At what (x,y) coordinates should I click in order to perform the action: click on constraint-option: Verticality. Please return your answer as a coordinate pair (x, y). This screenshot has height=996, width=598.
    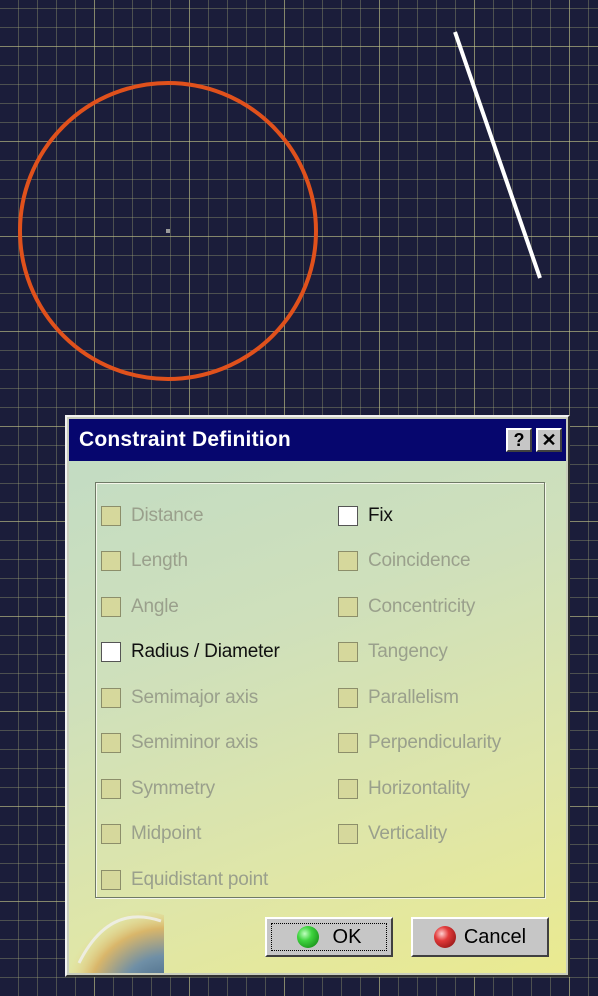
    Looking at the image, I should click on (419, 835).